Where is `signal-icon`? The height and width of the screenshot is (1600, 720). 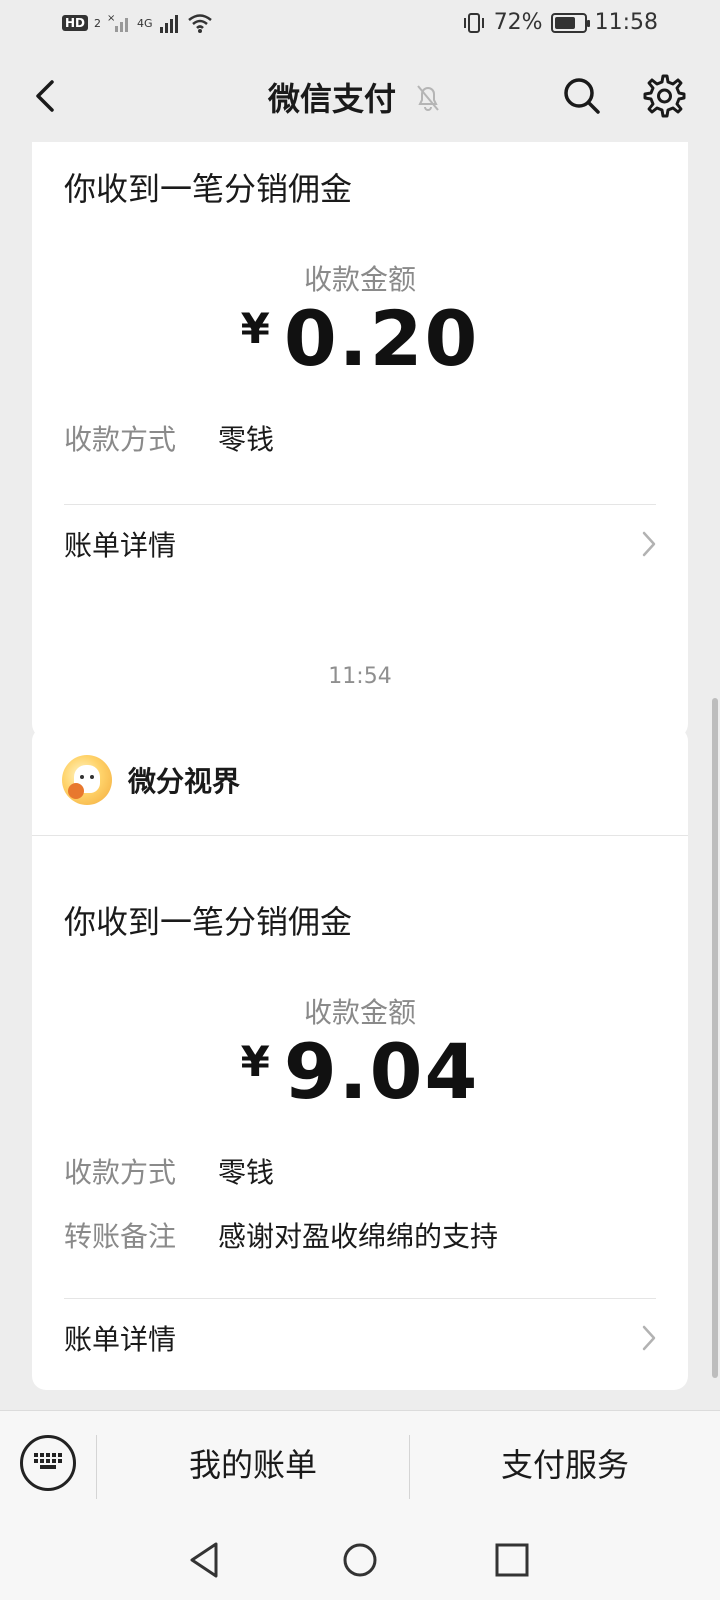
signal-icon is located at coordinates (170, 23).